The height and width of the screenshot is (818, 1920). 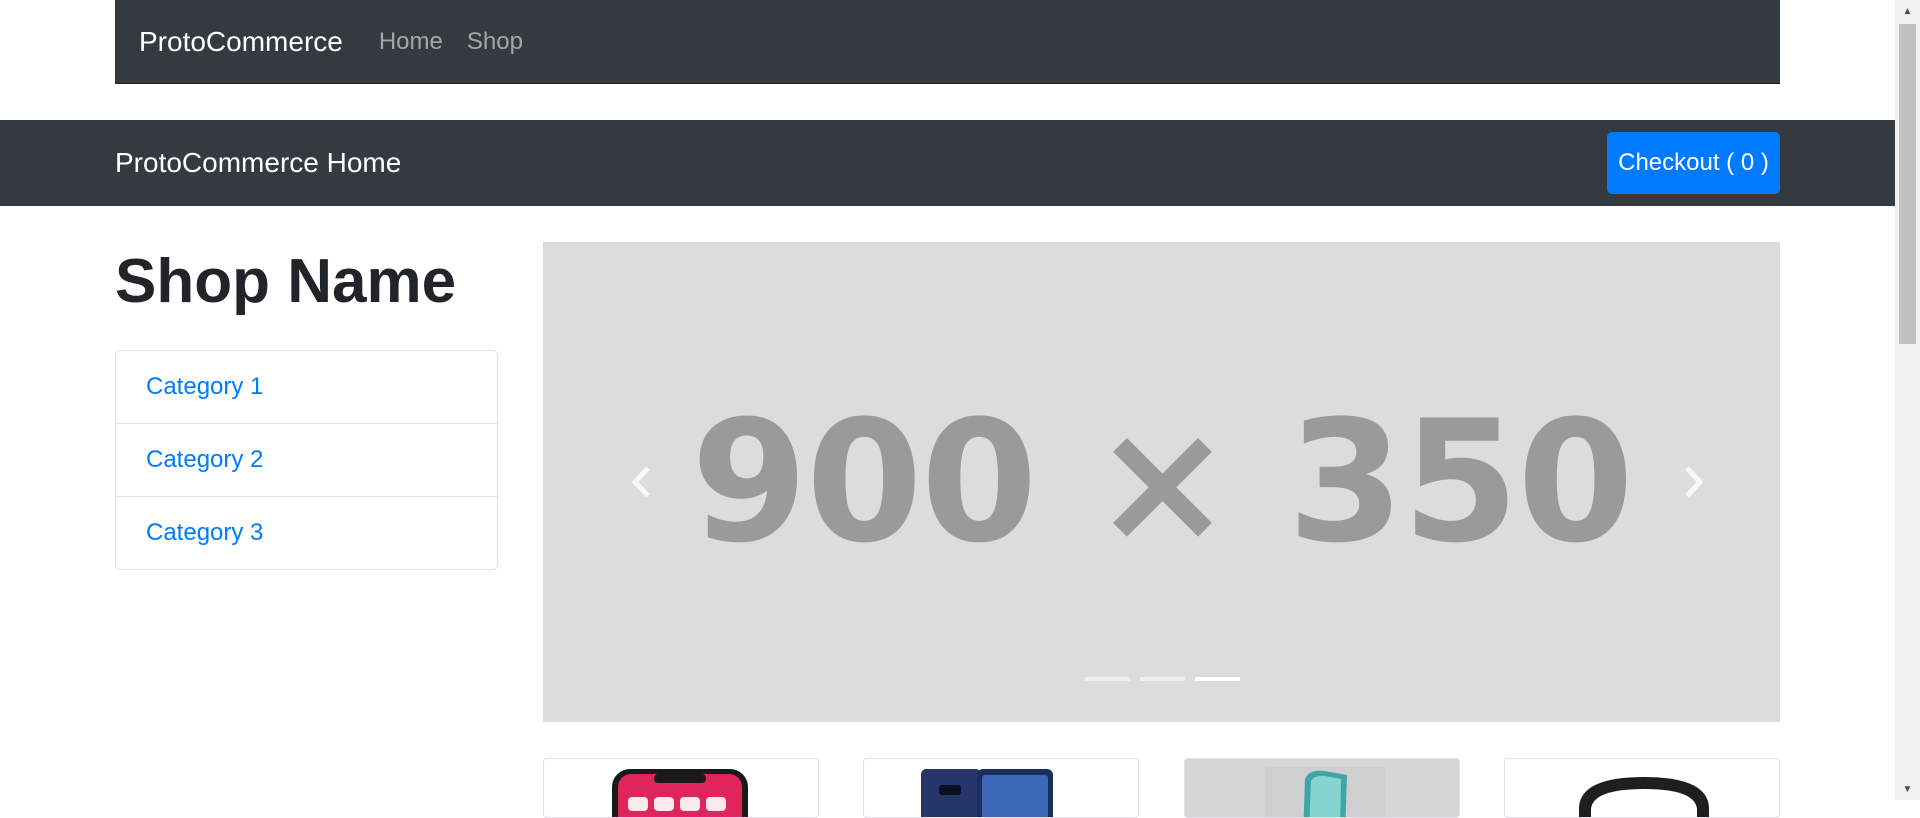 What do you see at coordinates (1907, 400) in the screenshot?
I see `page-scrollbar: ▲ ▼` at bounding box center [1907, 400].